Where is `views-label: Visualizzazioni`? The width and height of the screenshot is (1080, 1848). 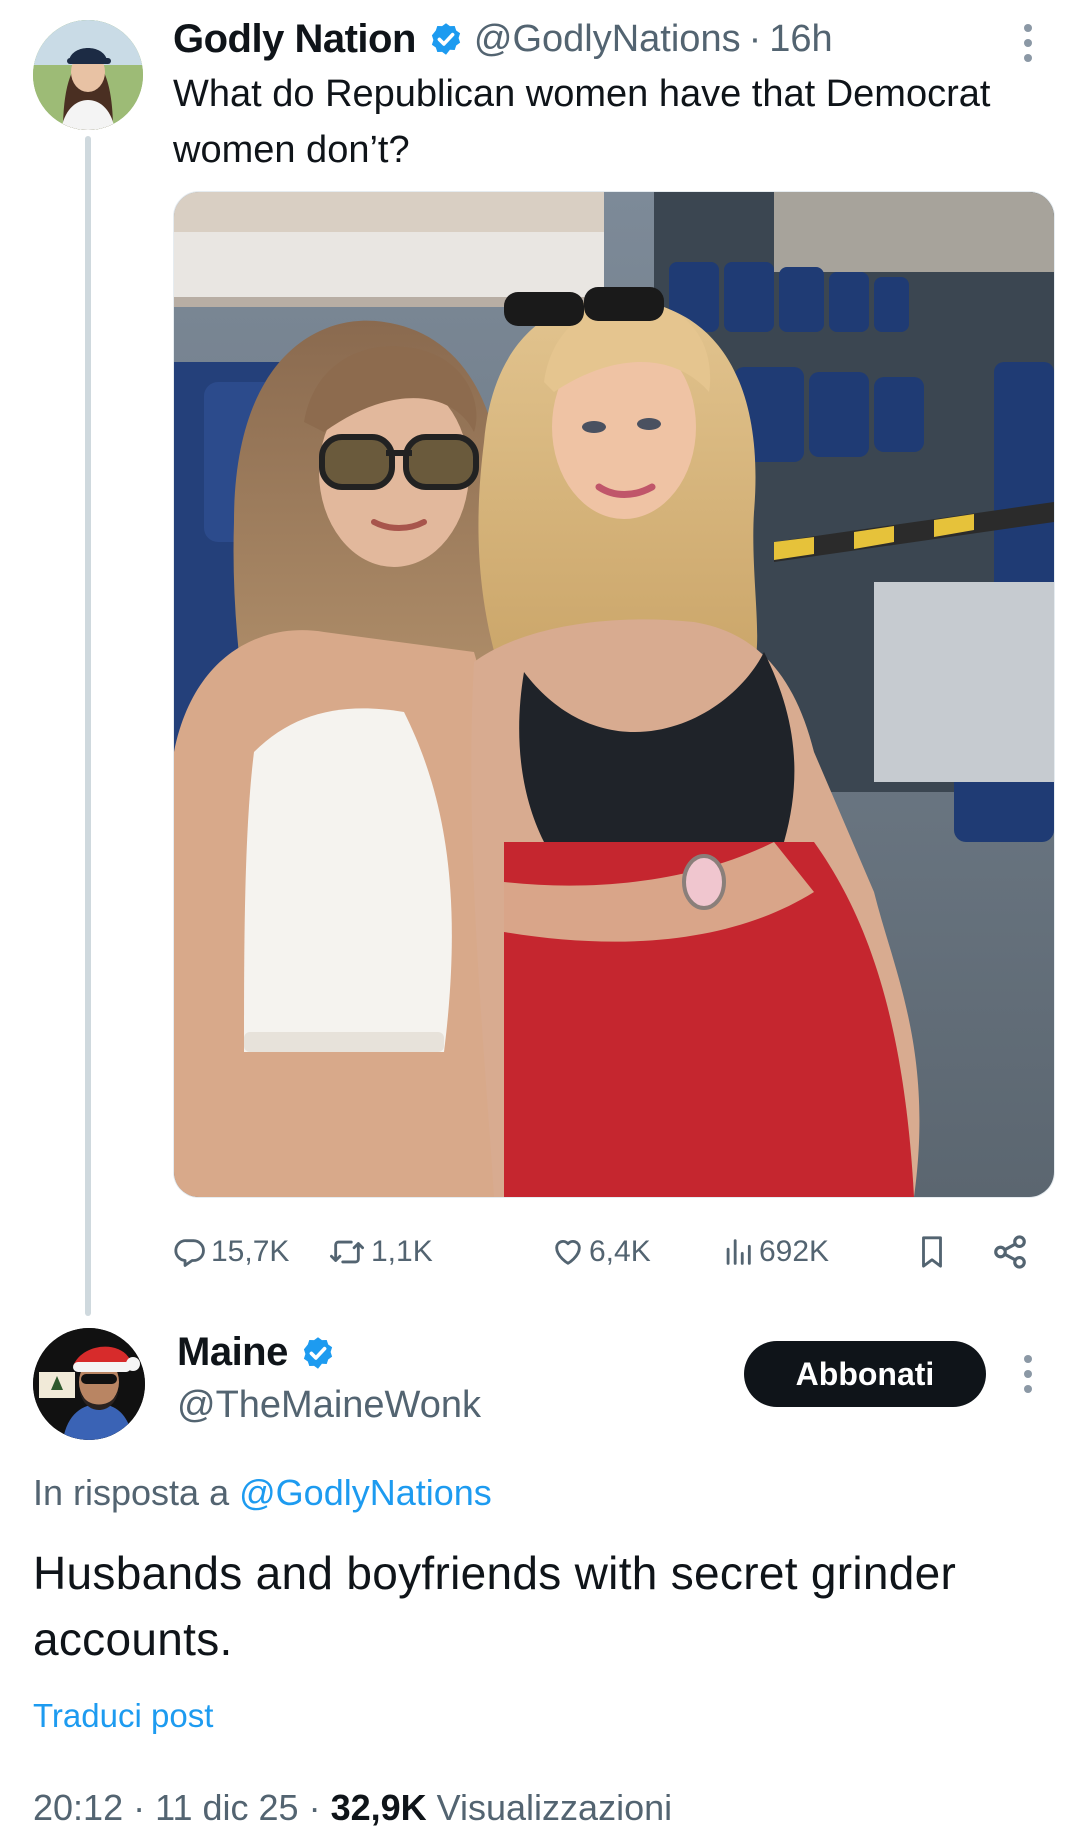 views-label: Visualizzazioni is located at coordinates (554, 1807).